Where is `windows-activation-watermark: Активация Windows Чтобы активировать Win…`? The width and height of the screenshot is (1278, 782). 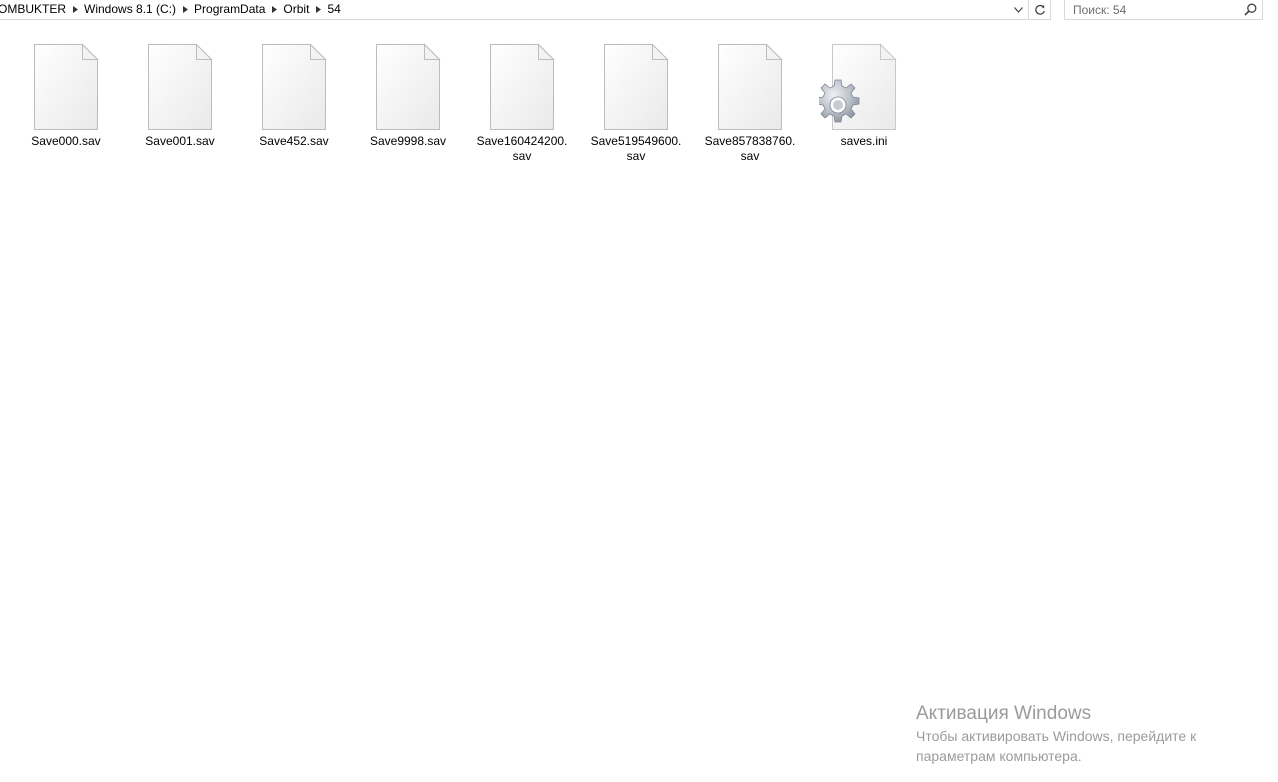 windows-activation-watermark: Активация Windows Чтобы активировать Win… is located at coordinates (1081, 734).